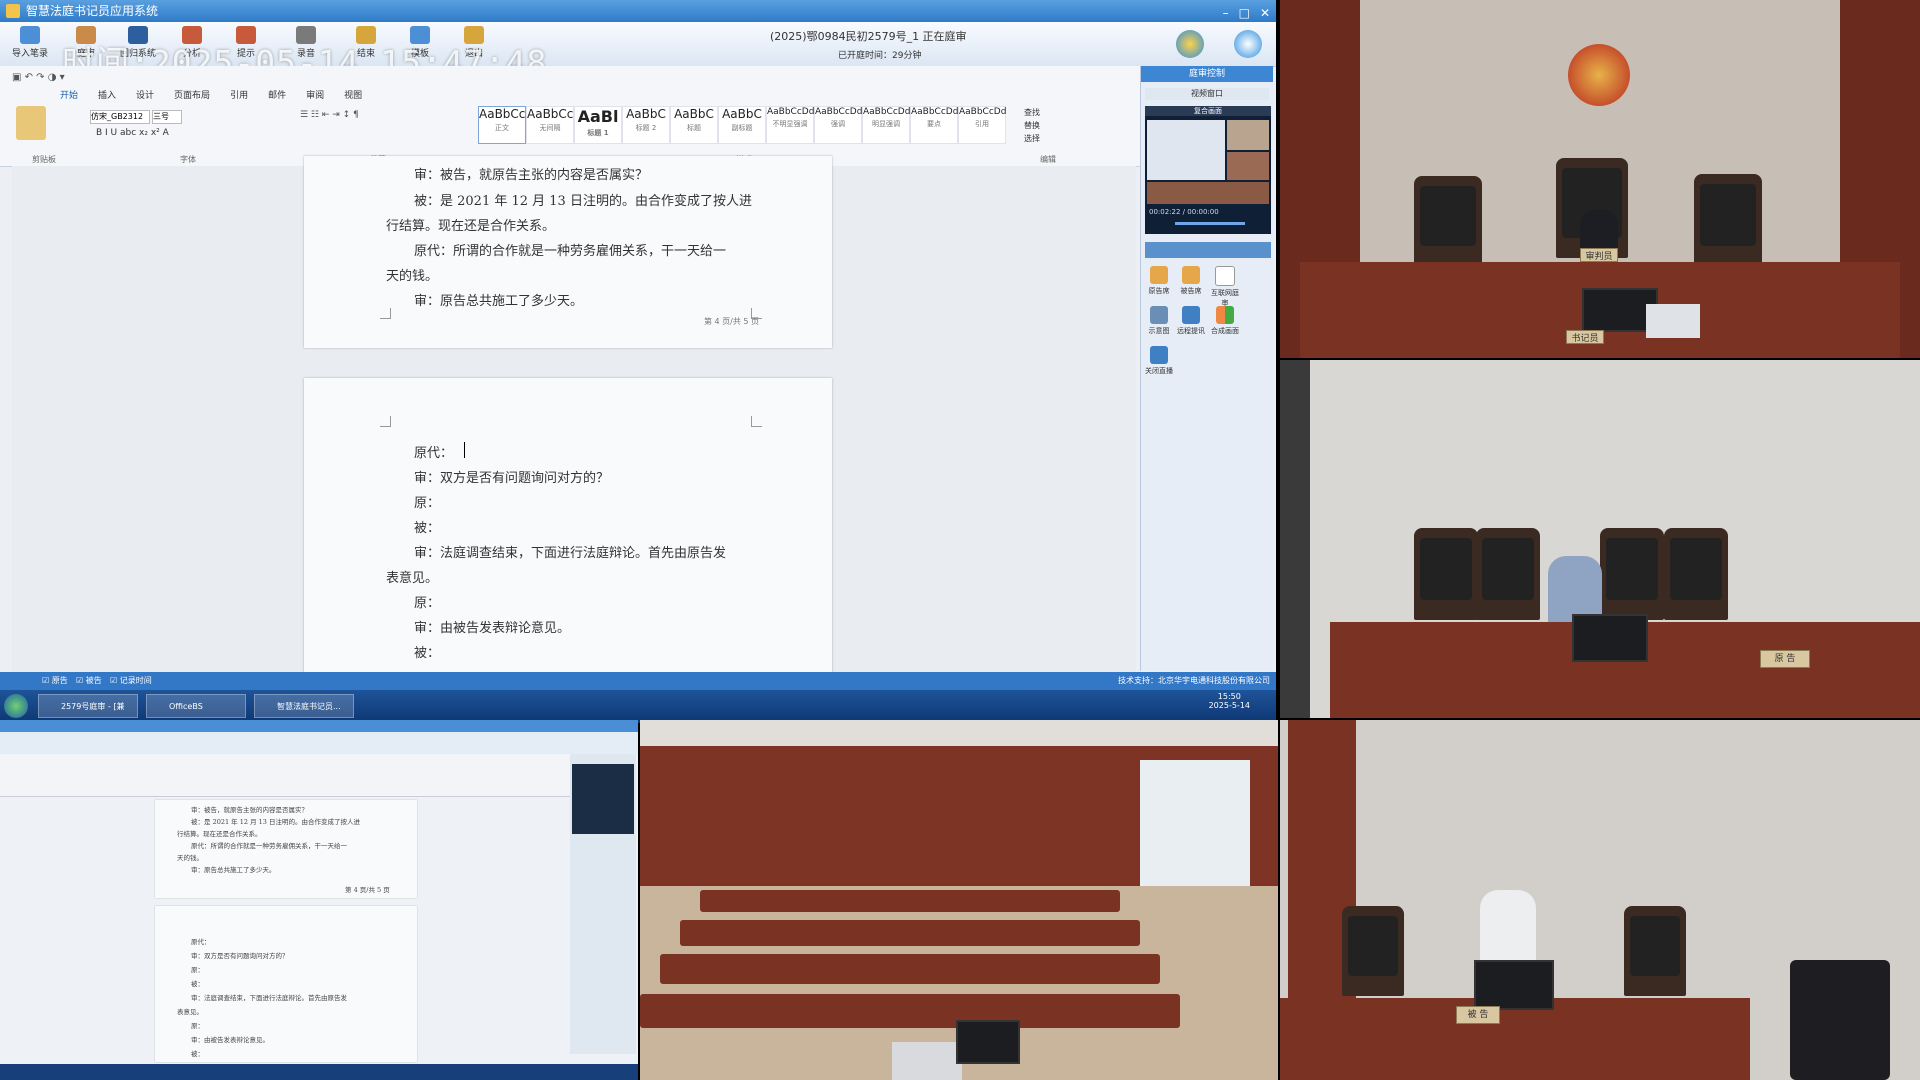 This screenshot has height=1080, width=1920. I want to click on video-thumb-screen, so click(1186, 150).